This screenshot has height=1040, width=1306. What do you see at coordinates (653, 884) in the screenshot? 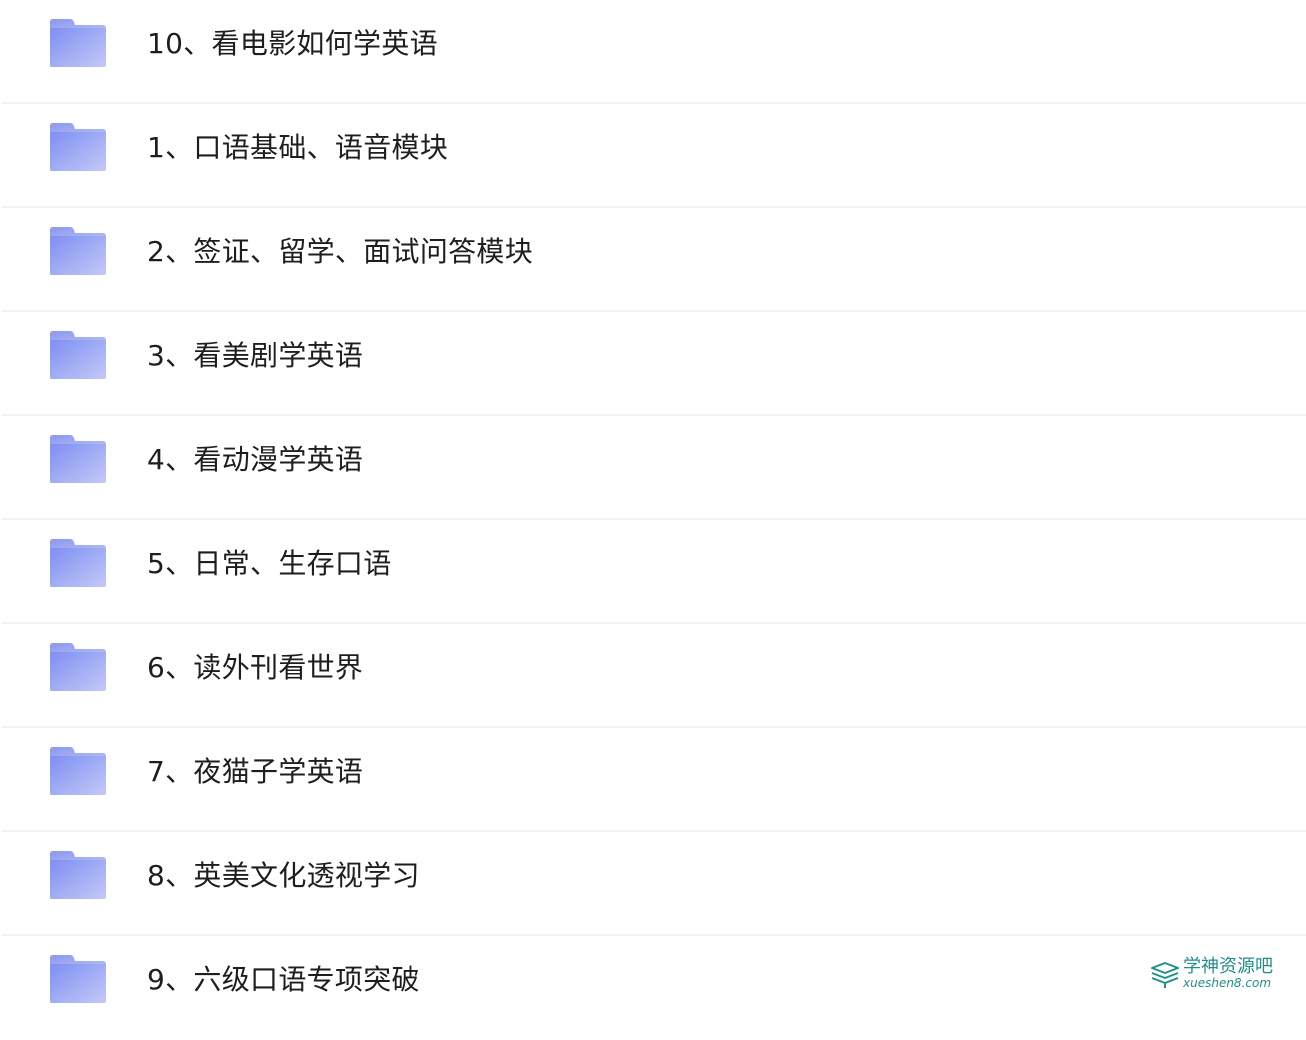
I see `folder-row: 8、英美文化透视学习` at bounding box center [653, 884].